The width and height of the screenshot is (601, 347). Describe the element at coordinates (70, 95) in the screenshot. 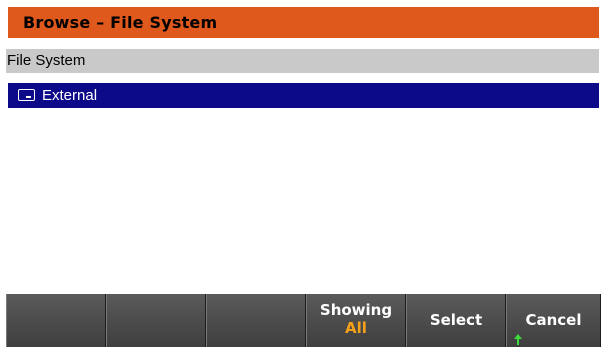

I see `file-list-item-label: External` at that location.